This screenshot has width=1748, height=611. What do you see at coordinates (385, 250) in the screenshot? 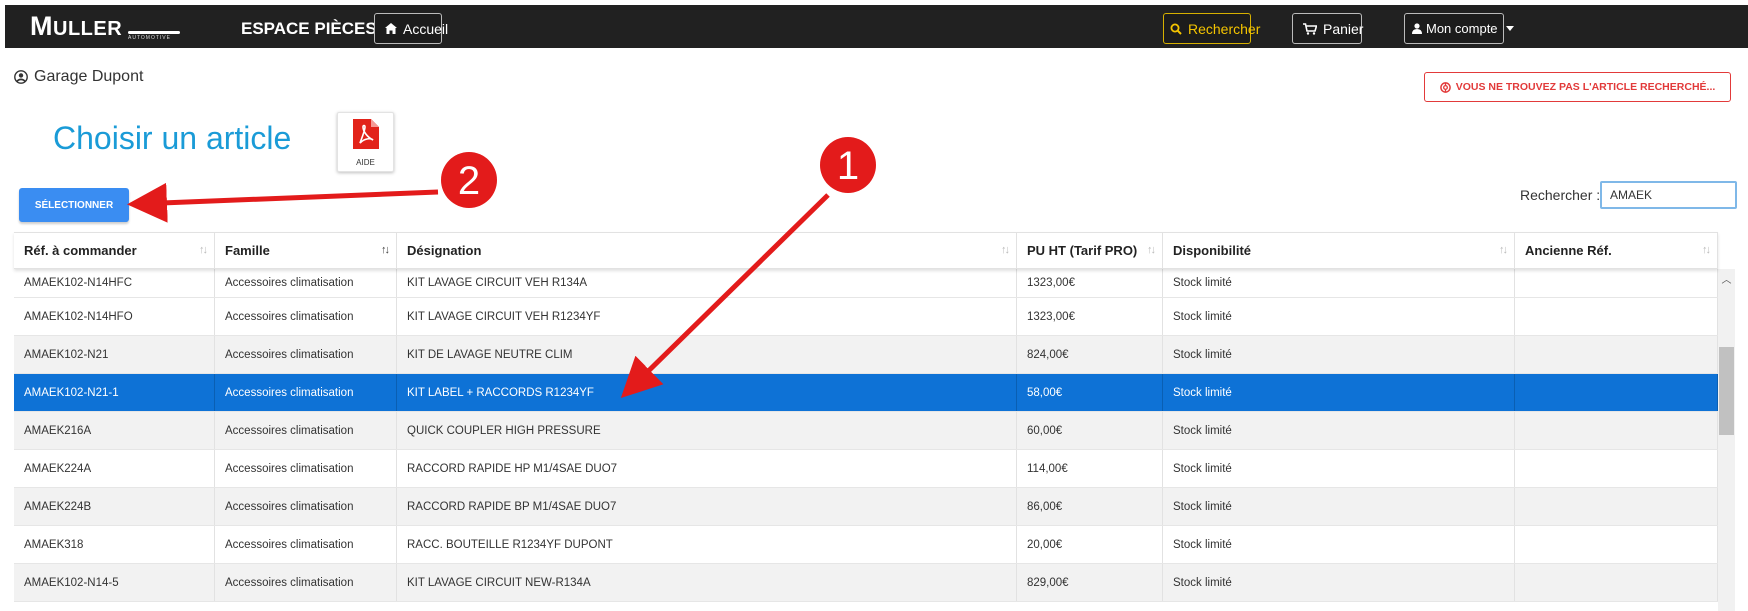
I see `sort-asc-icon: ↑↓` at bounding box center [385, 250].